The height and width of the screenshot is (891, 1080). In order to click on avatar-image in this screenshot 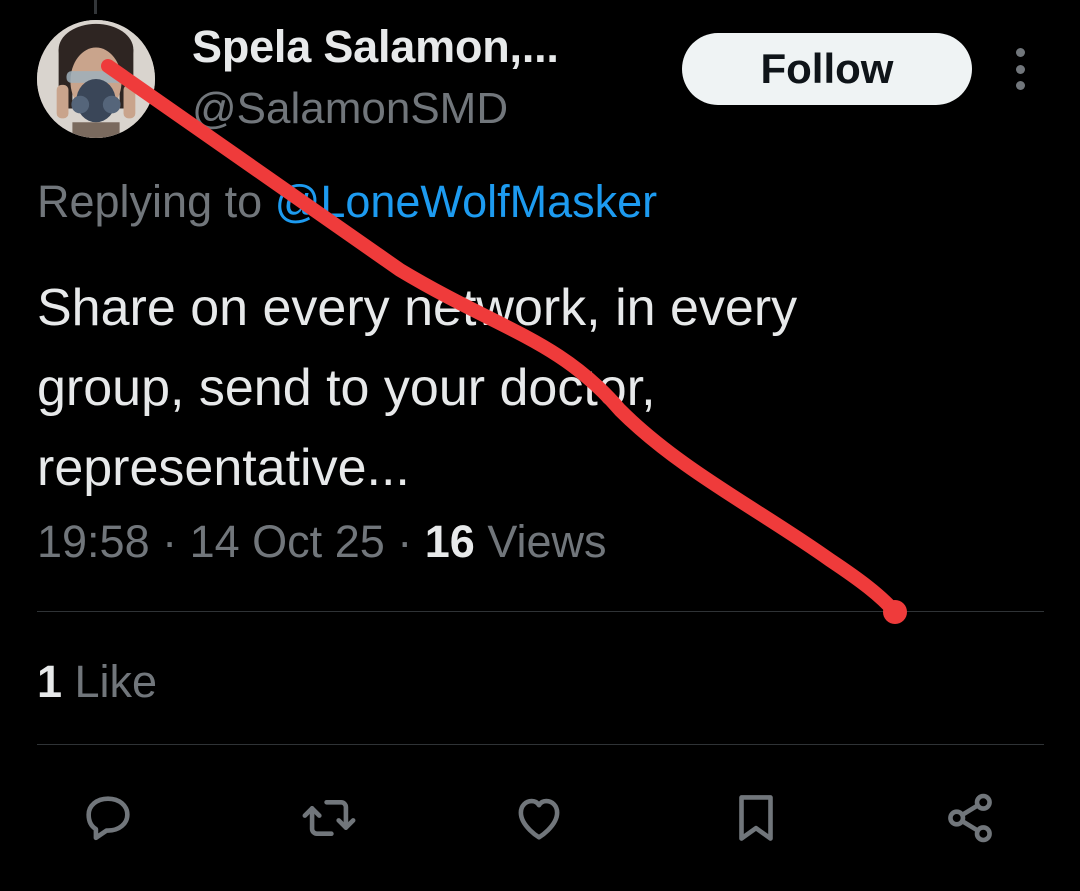, I will do `click(96, 79)`.